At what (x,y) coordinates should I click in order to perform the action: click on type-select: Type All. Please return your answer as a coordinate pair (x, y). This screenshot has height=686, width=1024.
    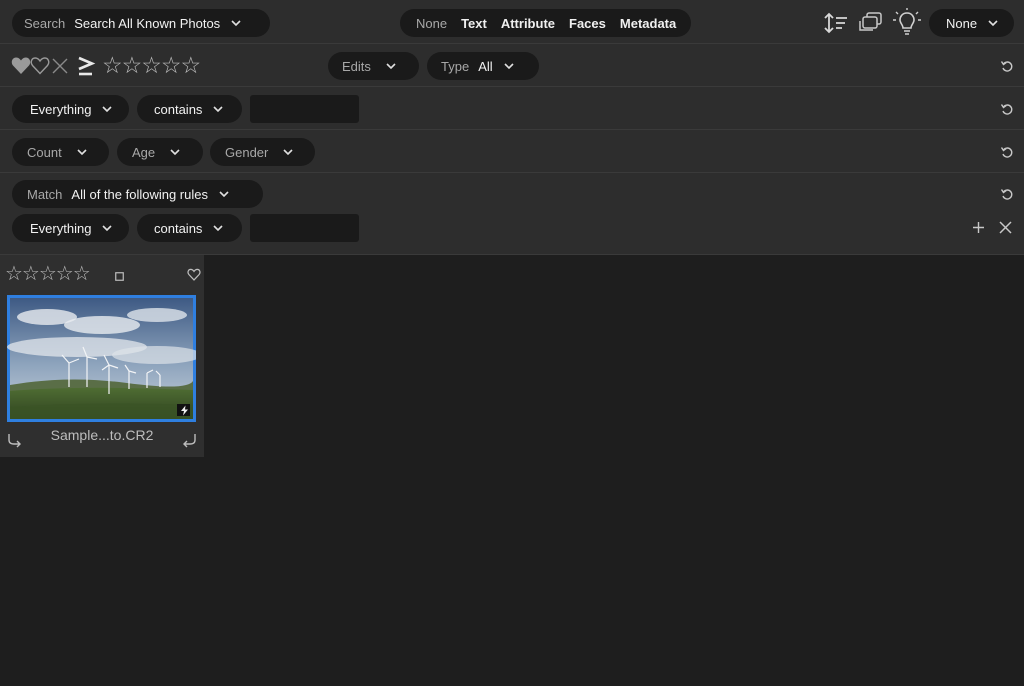
    Looking at the image, I should click on (483, 66).